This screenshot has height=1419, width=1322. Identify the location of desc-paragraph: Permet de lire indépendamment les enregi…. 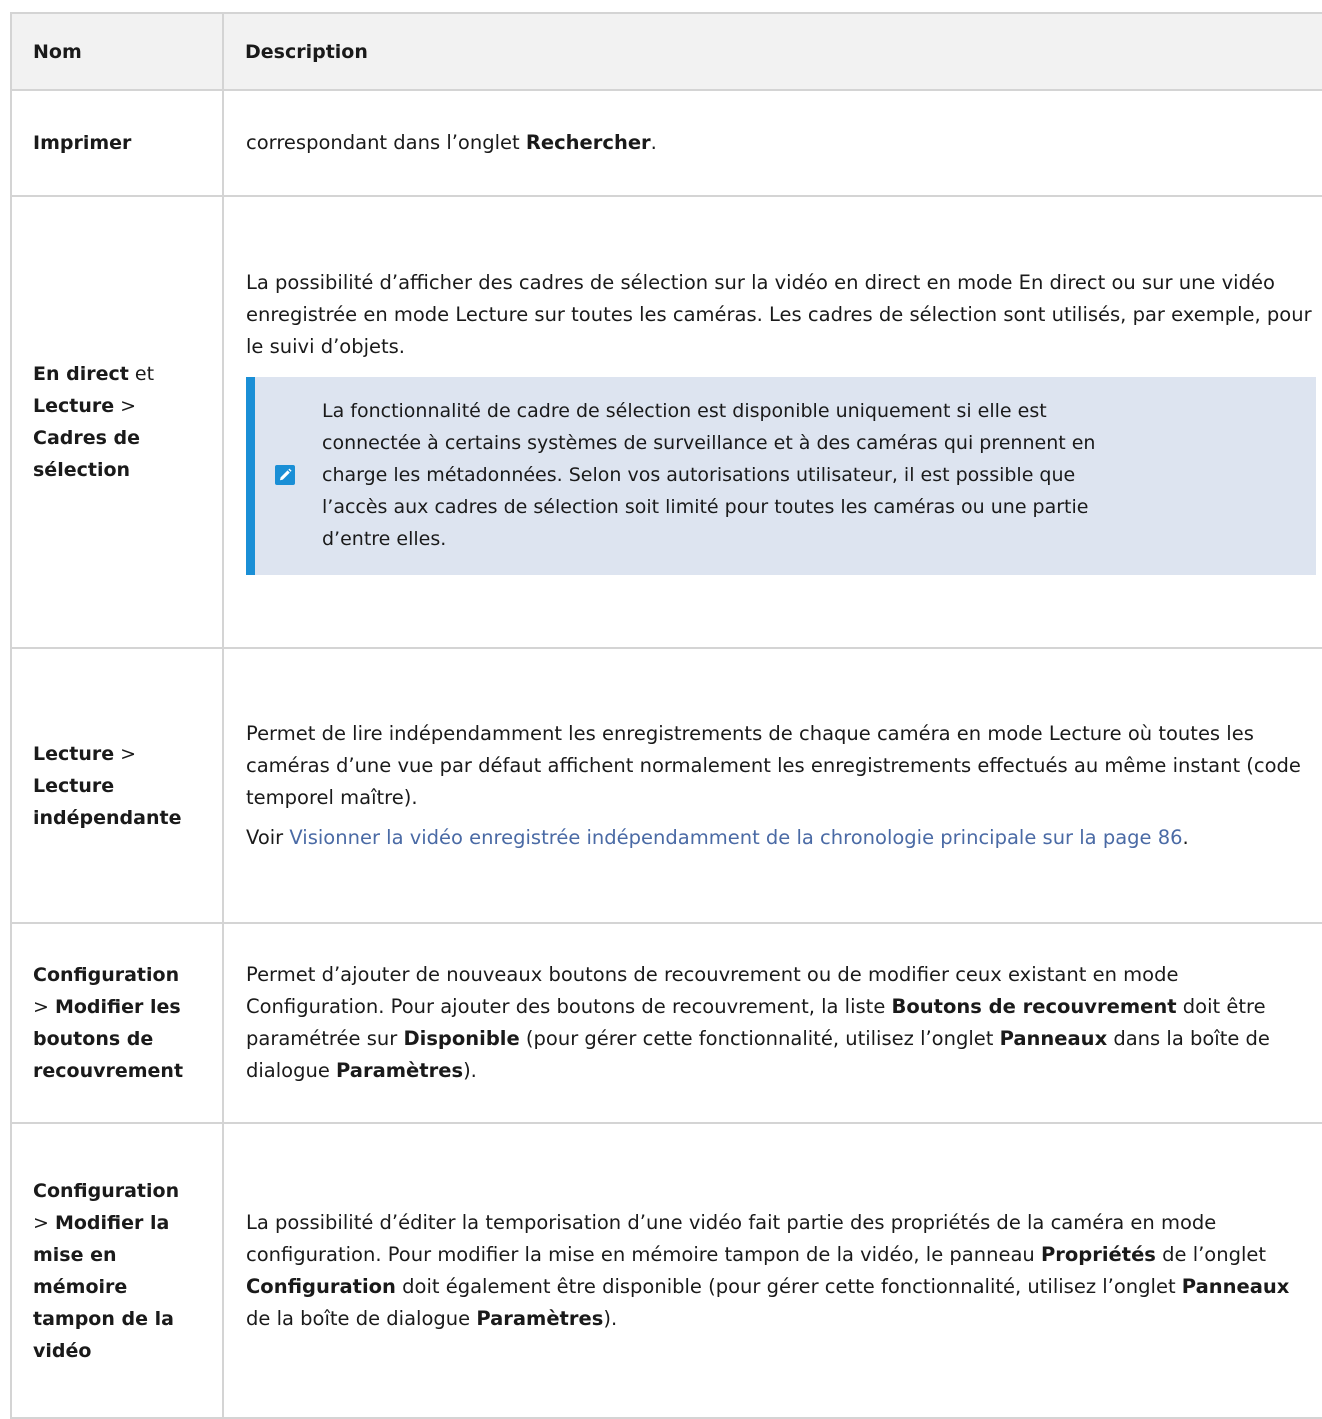
(773, 765).